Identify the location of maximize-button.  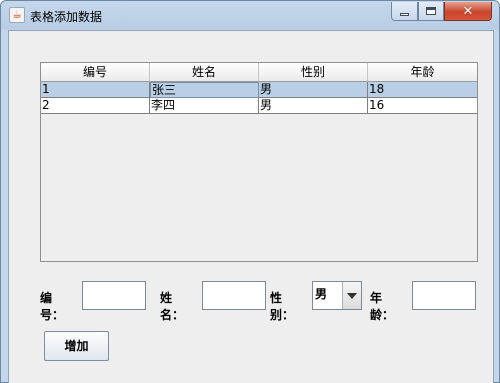
(431, 11).